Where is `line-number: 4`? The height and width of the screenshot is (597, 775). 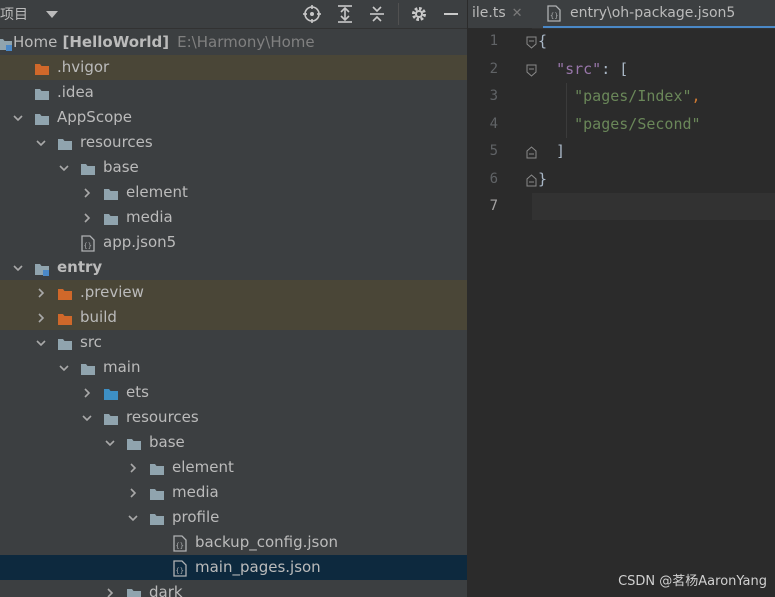 line-number: 4 is located at coordinates (493, 123).